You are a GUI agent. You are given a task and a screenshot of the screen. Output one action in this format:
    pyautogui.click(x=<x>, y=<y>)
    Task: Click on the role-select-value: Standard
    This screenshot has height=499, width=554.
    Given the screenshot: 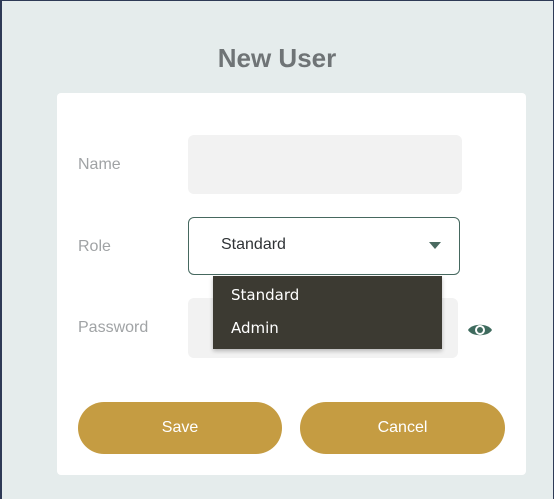 What is the action you would take?
    pyautogui.click(x=253, y=244)
    